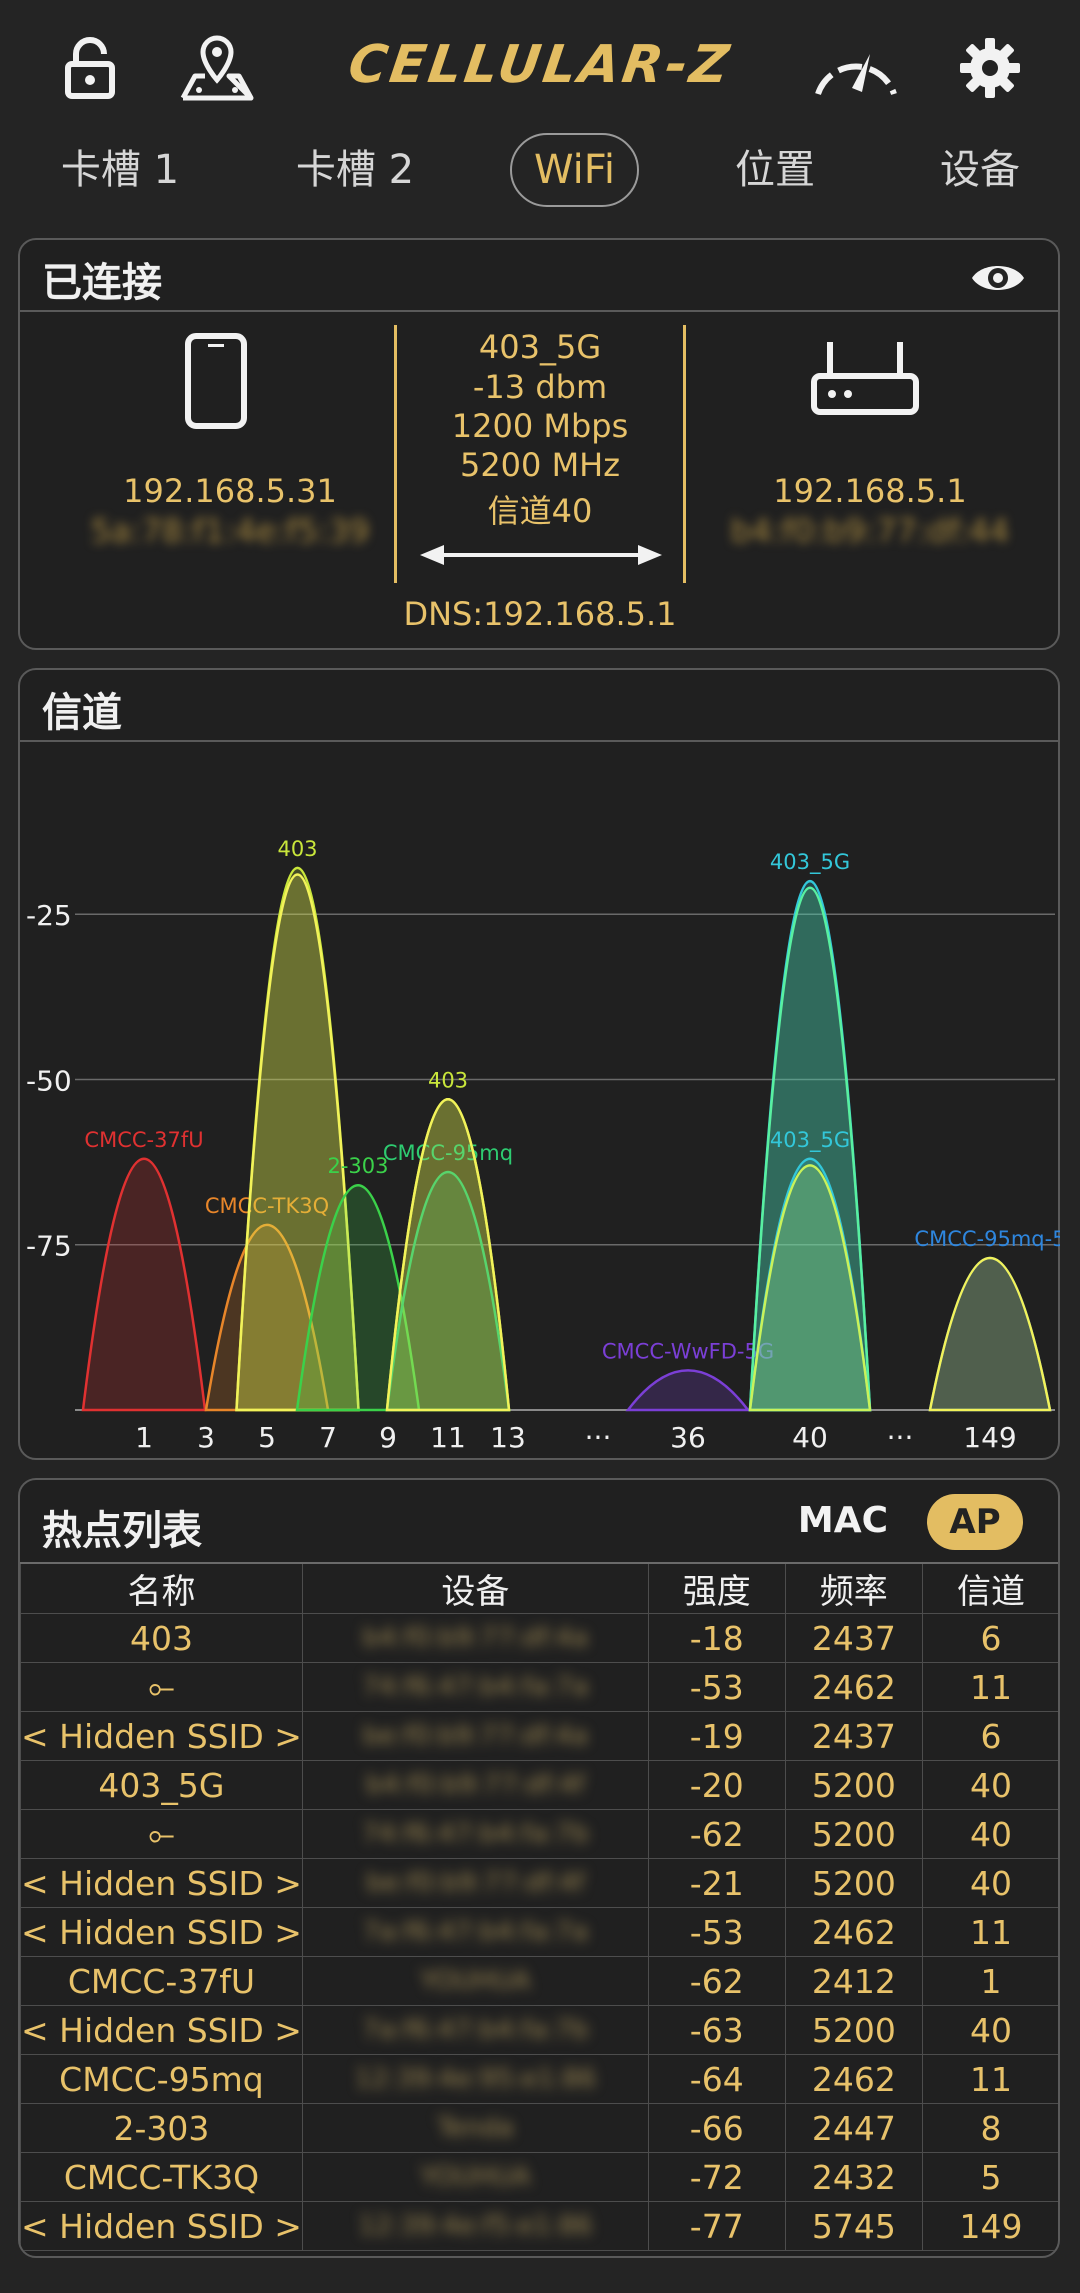 This screenshot has width=1080, height=2293. What do you see at coordinates (540, 465) in the screenshot?
I see `freq-label: 5200 MHz` at bounding box center [540, 465].